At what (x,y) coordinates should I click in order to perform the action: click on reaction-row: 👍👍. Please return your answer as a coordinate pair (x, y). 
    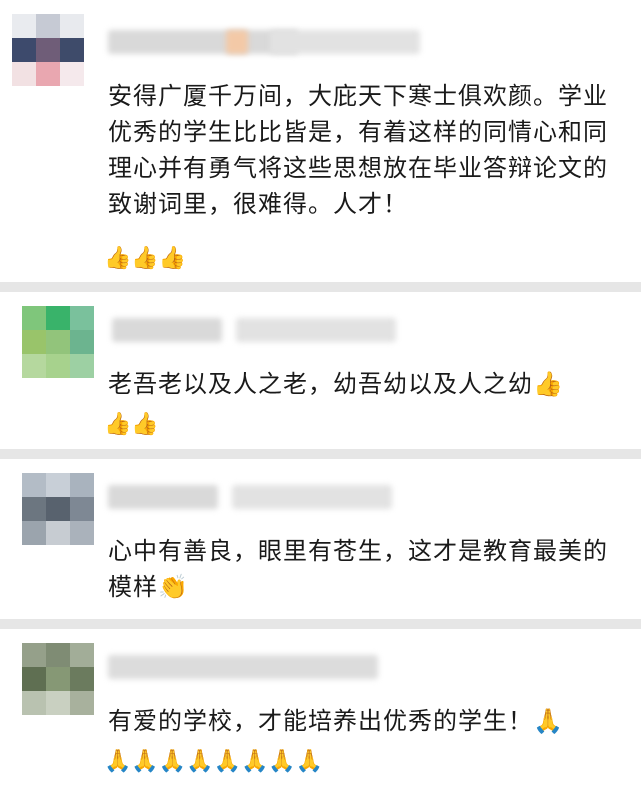
    Looking at the image, I should click on (132, 425).